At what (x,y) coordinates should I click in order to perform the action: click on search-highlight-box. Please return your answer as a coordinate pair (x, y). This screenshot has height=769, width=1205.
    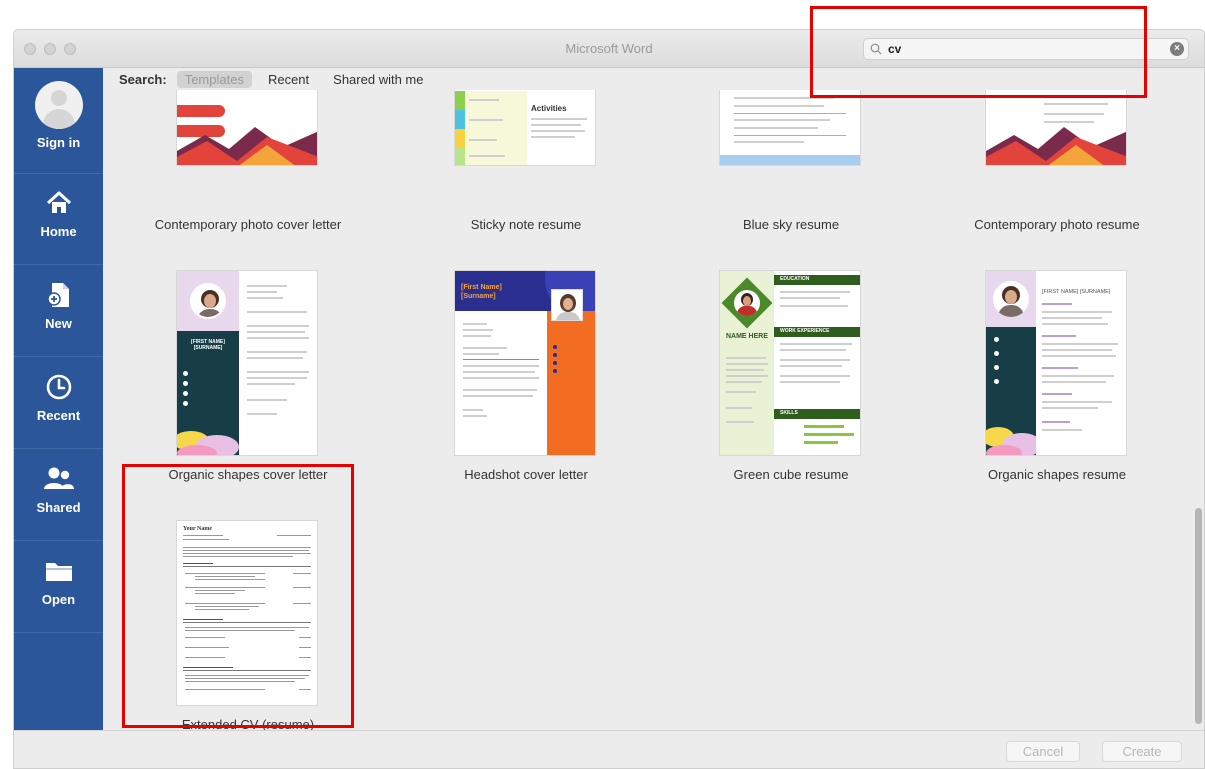
    Looking at the image, I should click on (978, 52).